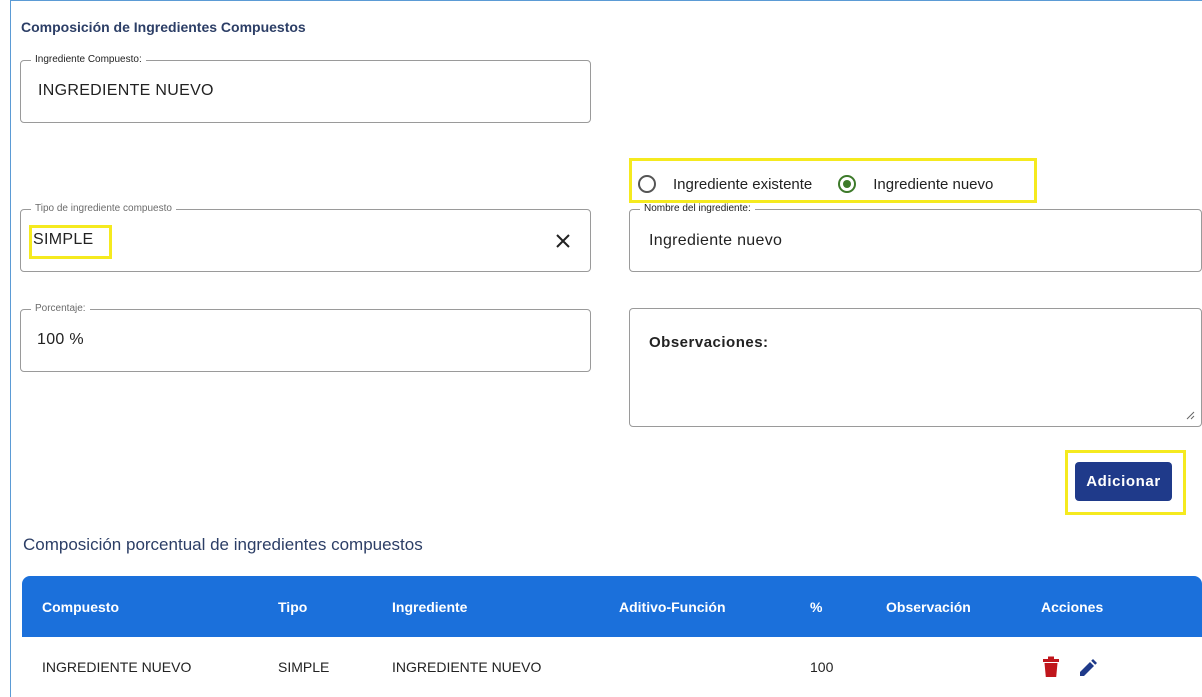 The height and width of the screenshot is (697, 1202). Describe the element at coordinates (1123, 481) in the screenshot. I see `add-button: Adicionar` at that location.